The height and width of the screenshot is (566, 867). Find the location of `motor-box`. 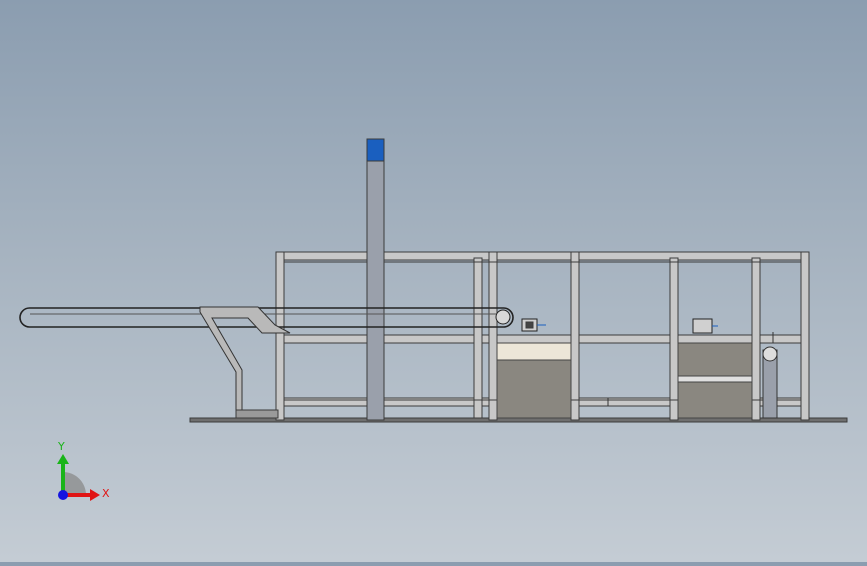

motor-box is located at coordinates (702, 326).